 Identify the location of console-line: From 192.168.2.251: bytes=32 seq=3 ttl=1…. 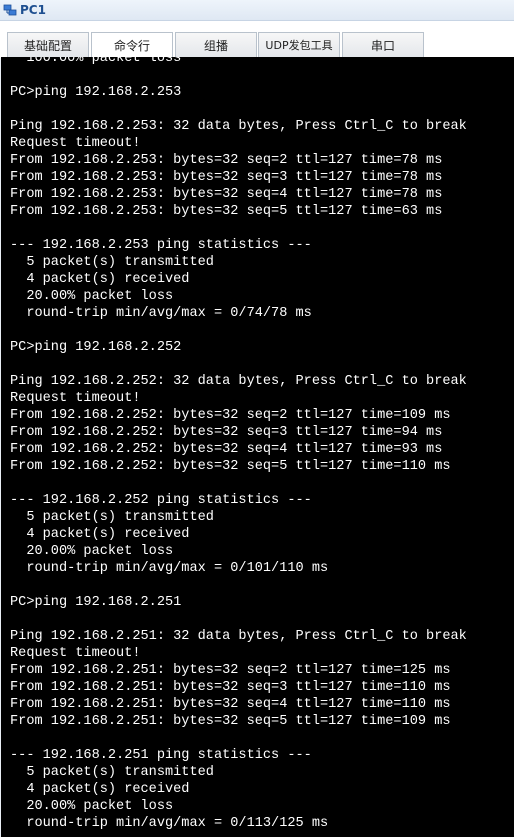
(230, 687).